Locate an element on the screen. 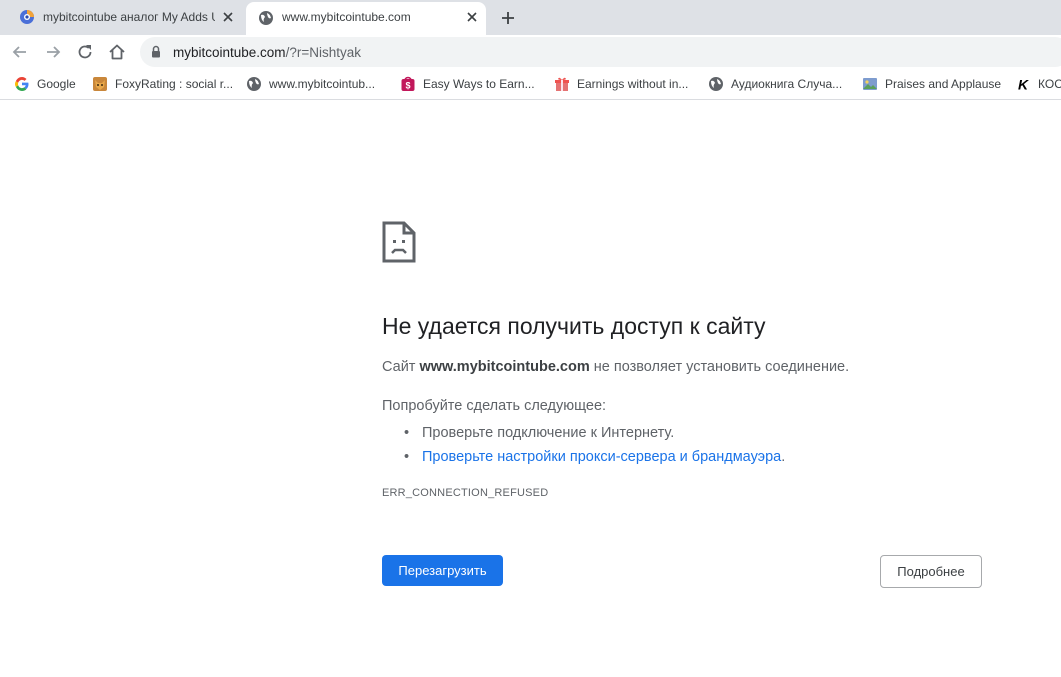  bookmark-label: Google is located at coordinates (56, 84).